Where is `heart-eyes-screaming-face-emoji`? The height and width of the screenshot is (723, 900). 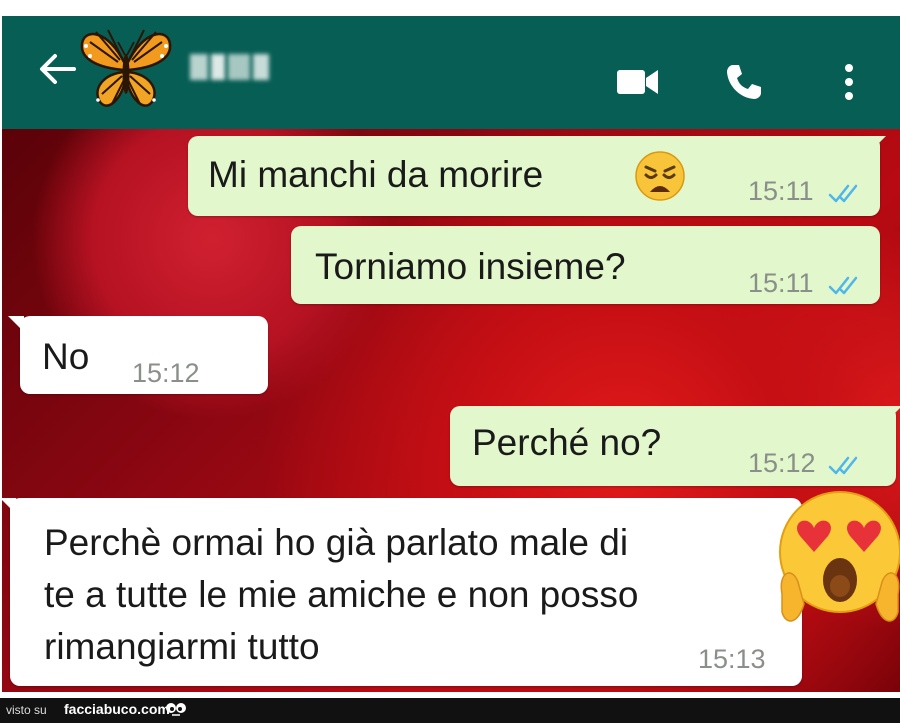
heart-eyes-screaming-face-emoji is located at coordinates (839, 556).